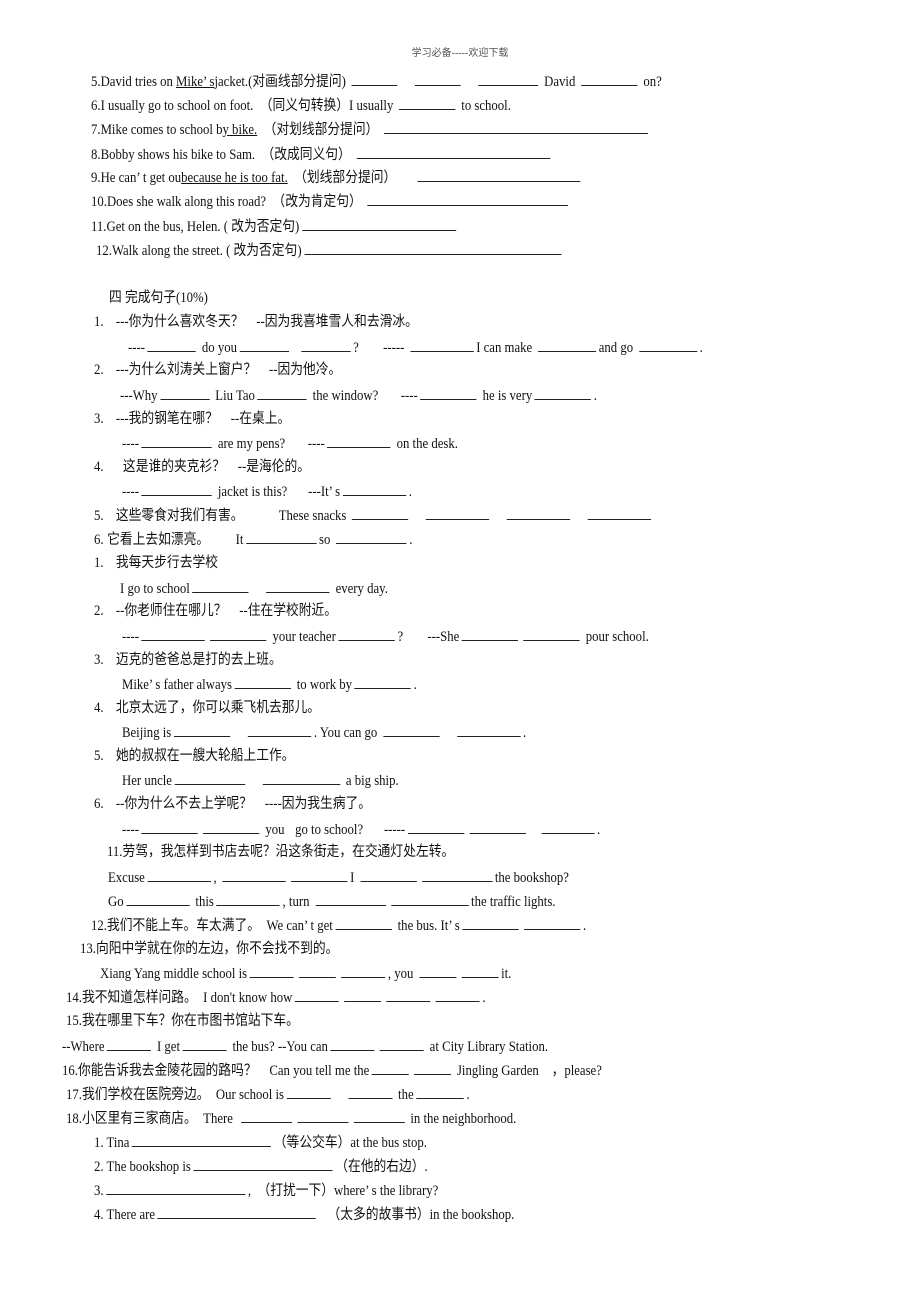 Image resolution: width=920 pixels, height=1302 pixels. What do you see at coordinates (142, 1167) in the screenshot?
I see `text: 2. The bookshop is` at bounding box center [142, 1167].